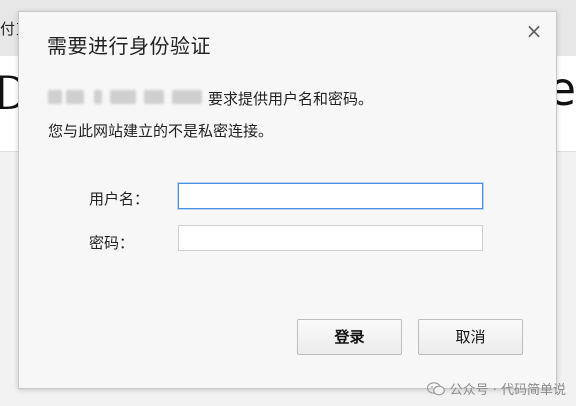 This screenshot has height=406, width=576. What do you see at coordinates (291, 99) in the screenshot?
I see `auth-message-line1: 要求提供用户名和密码。` at bounding box center [291, 99].